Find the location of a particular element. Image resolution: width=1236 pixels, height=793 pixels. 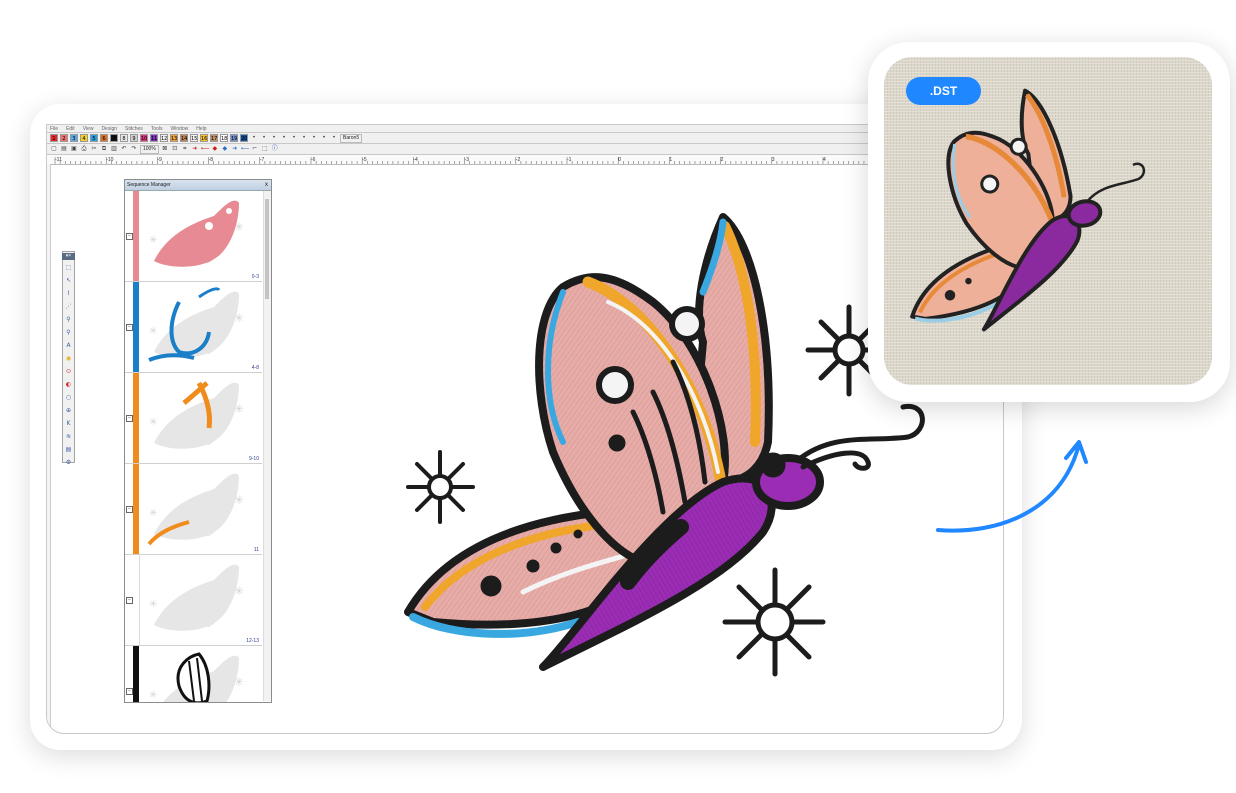

color-swatch: 20 is located at coordinates (244, 138).